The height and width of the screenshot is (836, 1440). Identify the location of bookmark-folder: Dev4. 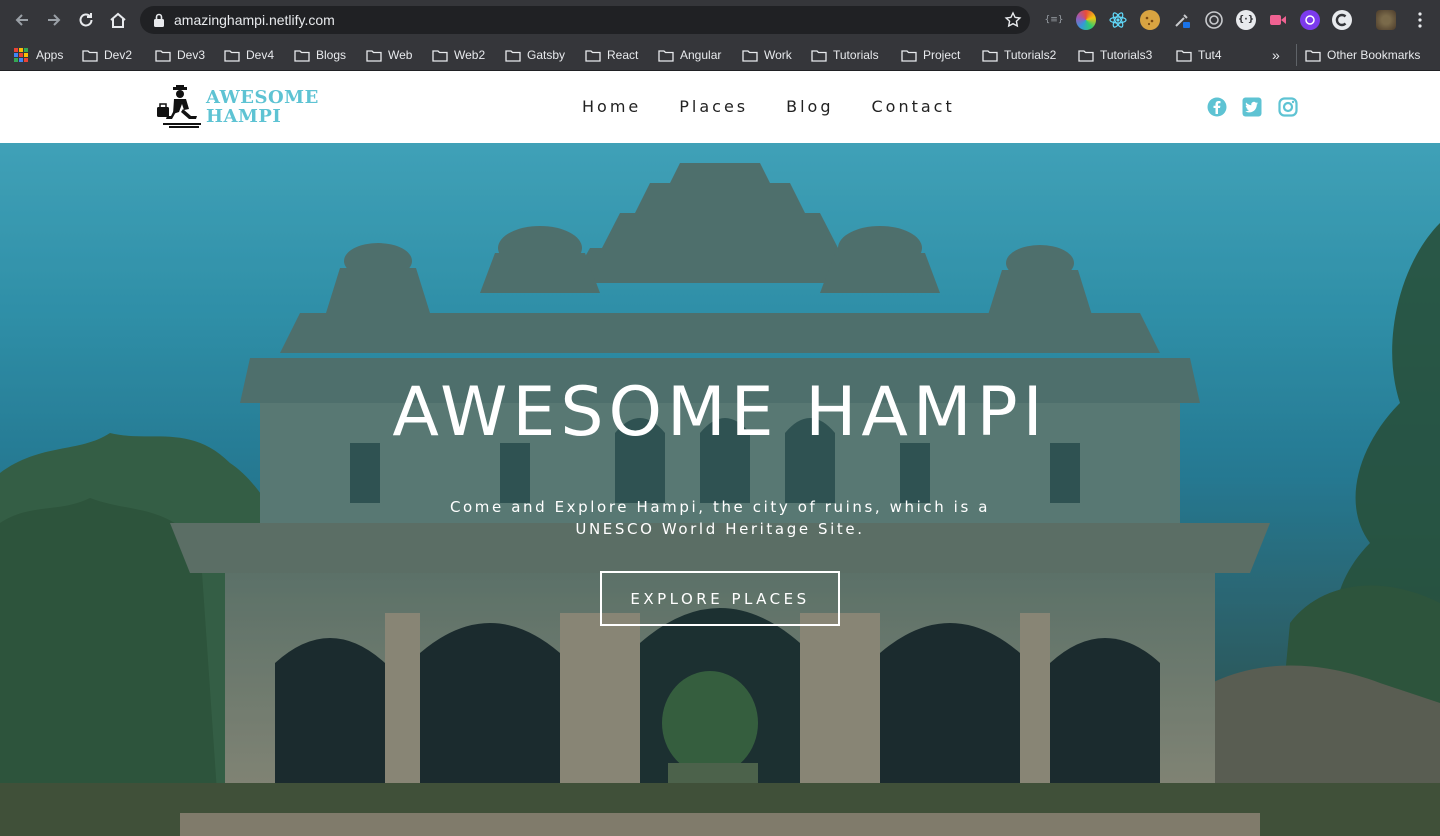
(249, 55).